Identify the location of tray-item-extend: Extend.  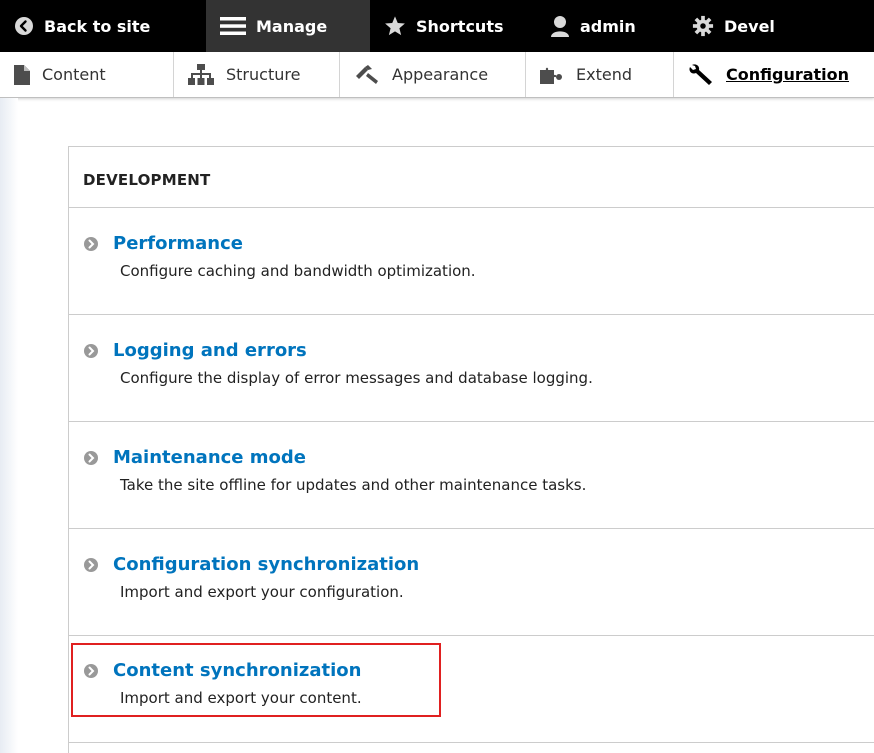
(600, 74).